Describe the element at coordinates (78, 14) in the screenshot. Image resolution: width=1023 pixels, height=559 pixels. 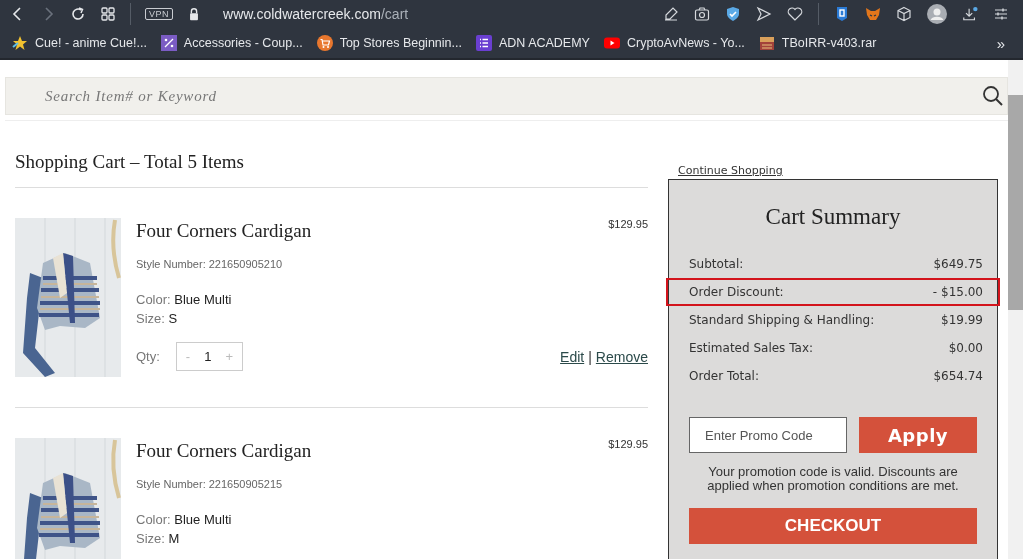
I see `reload-icon` at that location.